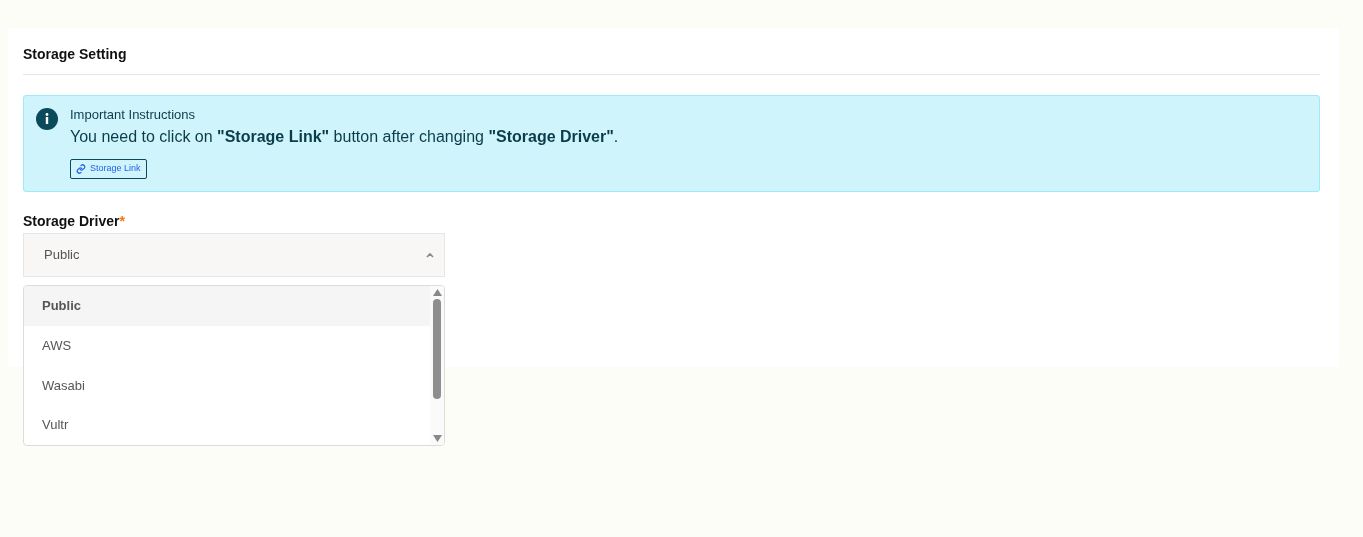  I want to click on scrollbar, so click(437, 365).